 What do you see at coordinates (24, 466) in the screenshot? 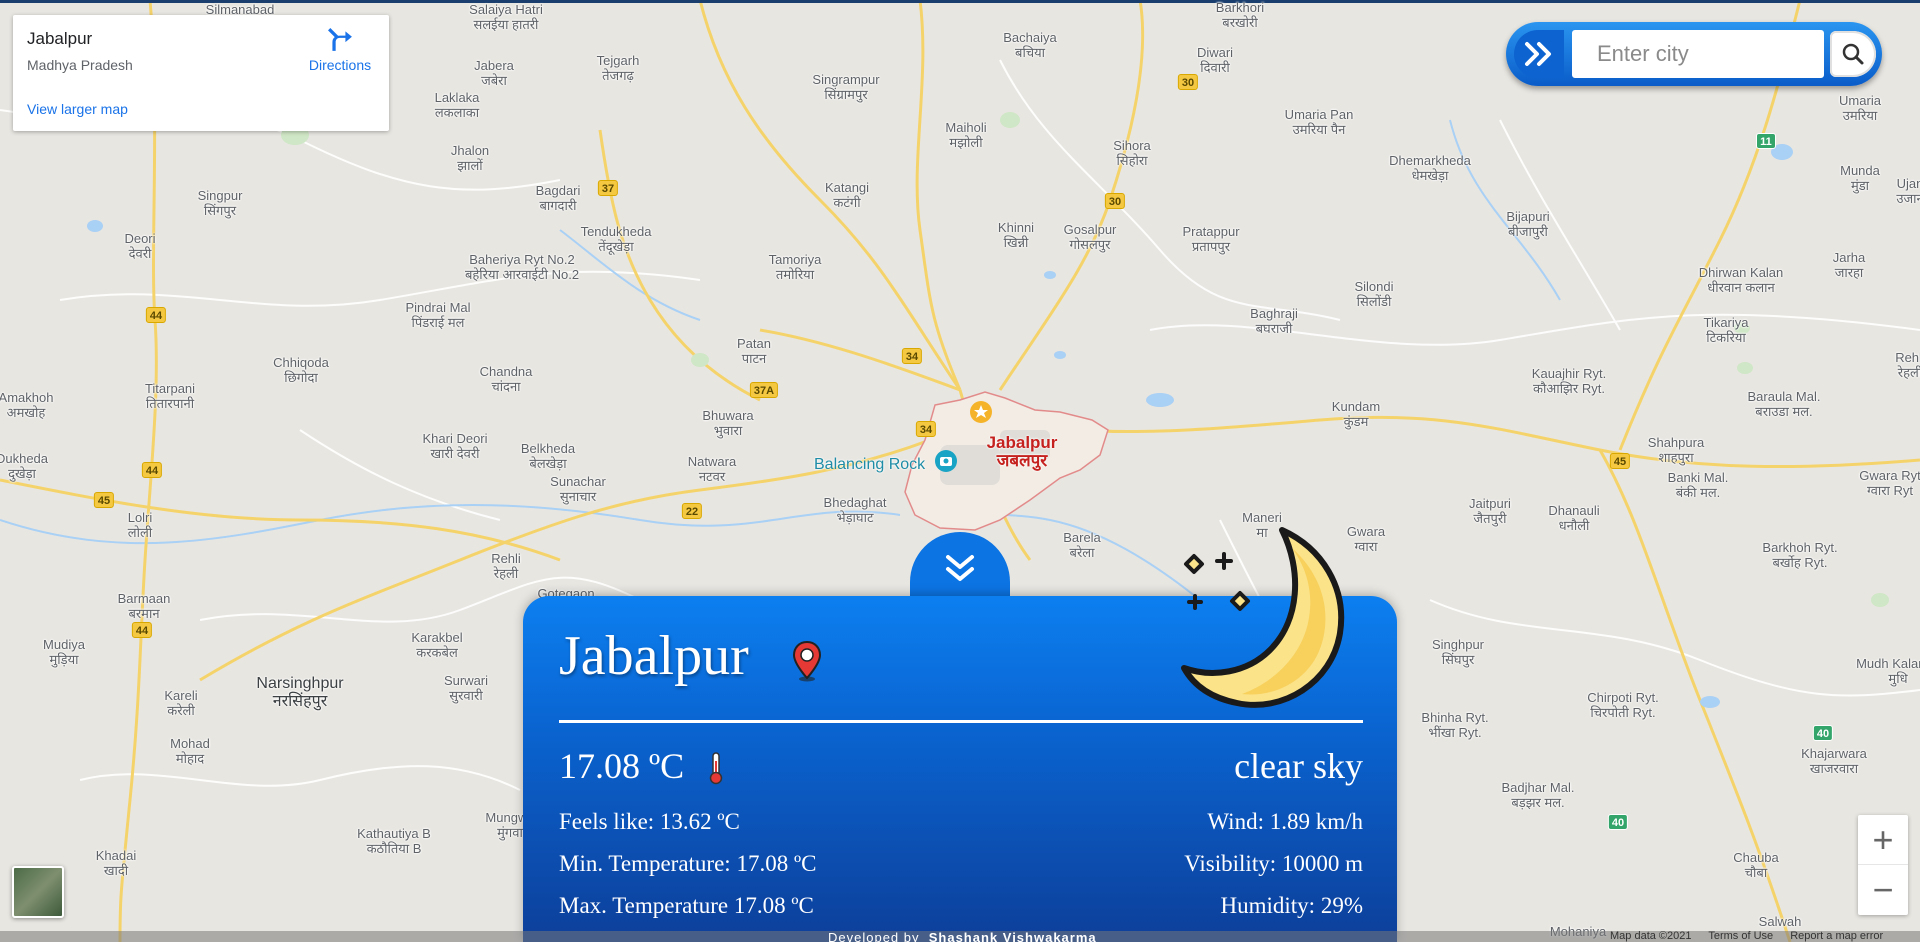
I see `place-label: Dukheda दुखेड़ा` at bounding box center [24, 466].